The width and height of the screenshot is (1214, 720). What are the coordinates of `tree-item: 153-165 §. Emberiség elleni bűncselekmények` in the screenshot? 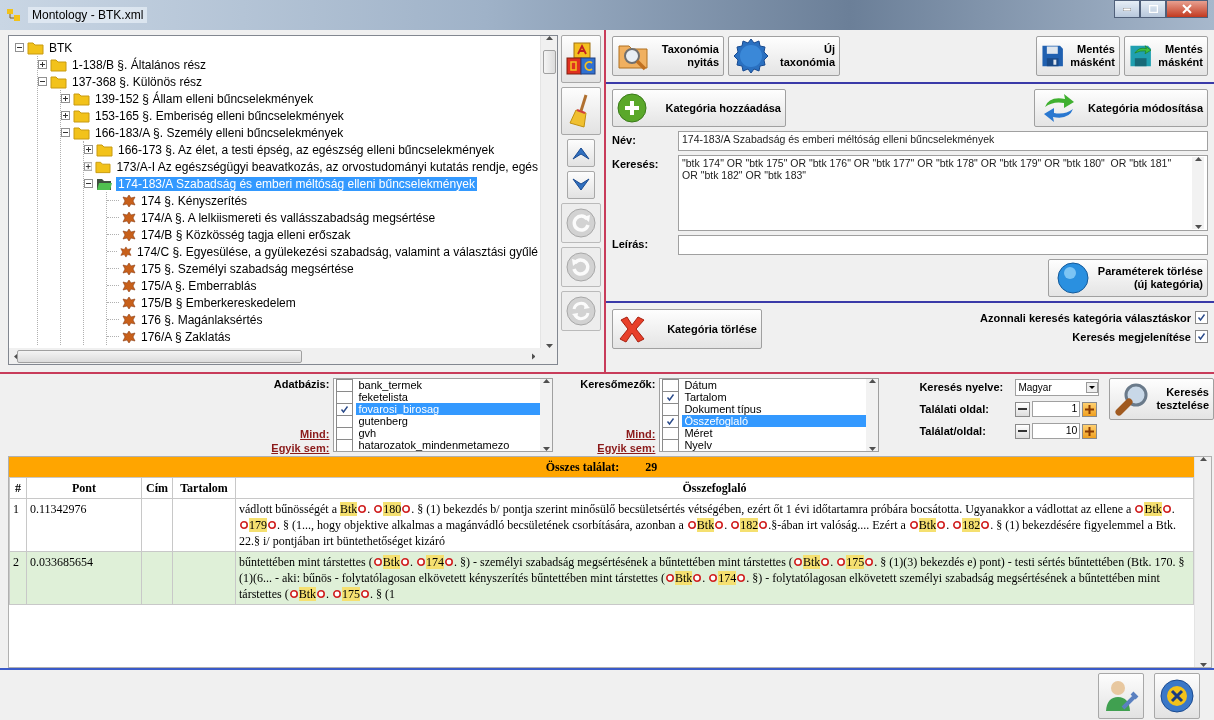 It's located at (219, 115).